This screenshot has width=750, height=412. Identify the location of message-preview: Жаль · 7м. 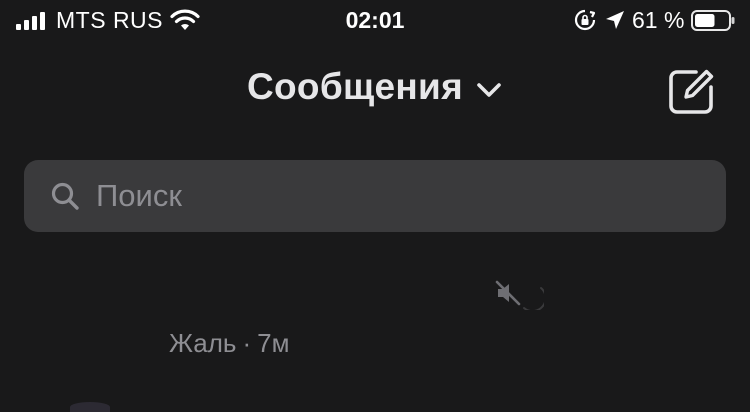
(229, 343).